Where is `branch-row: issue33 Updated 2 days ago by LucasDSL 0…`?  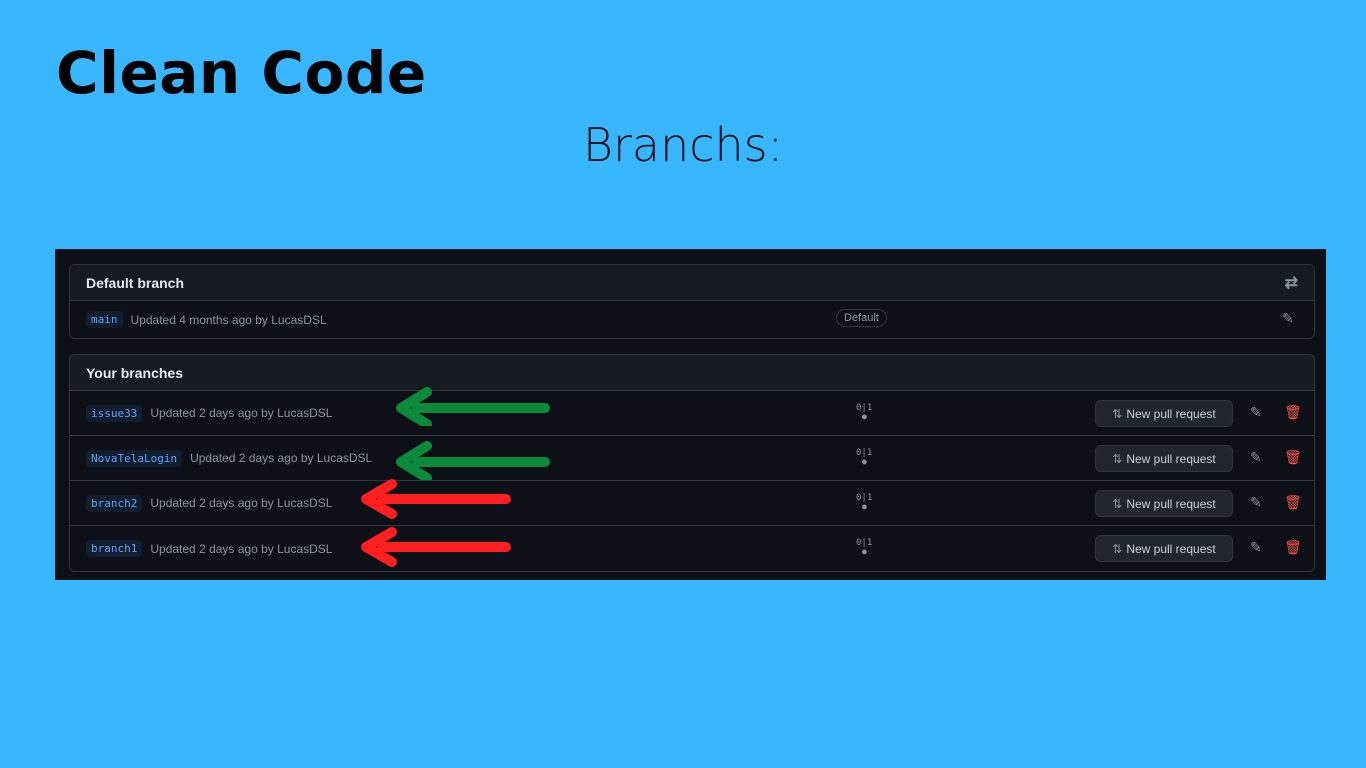 branch-row: issue33 Updated 2 days ago by LucasDSL 0… is located at coordinates (692, 413).